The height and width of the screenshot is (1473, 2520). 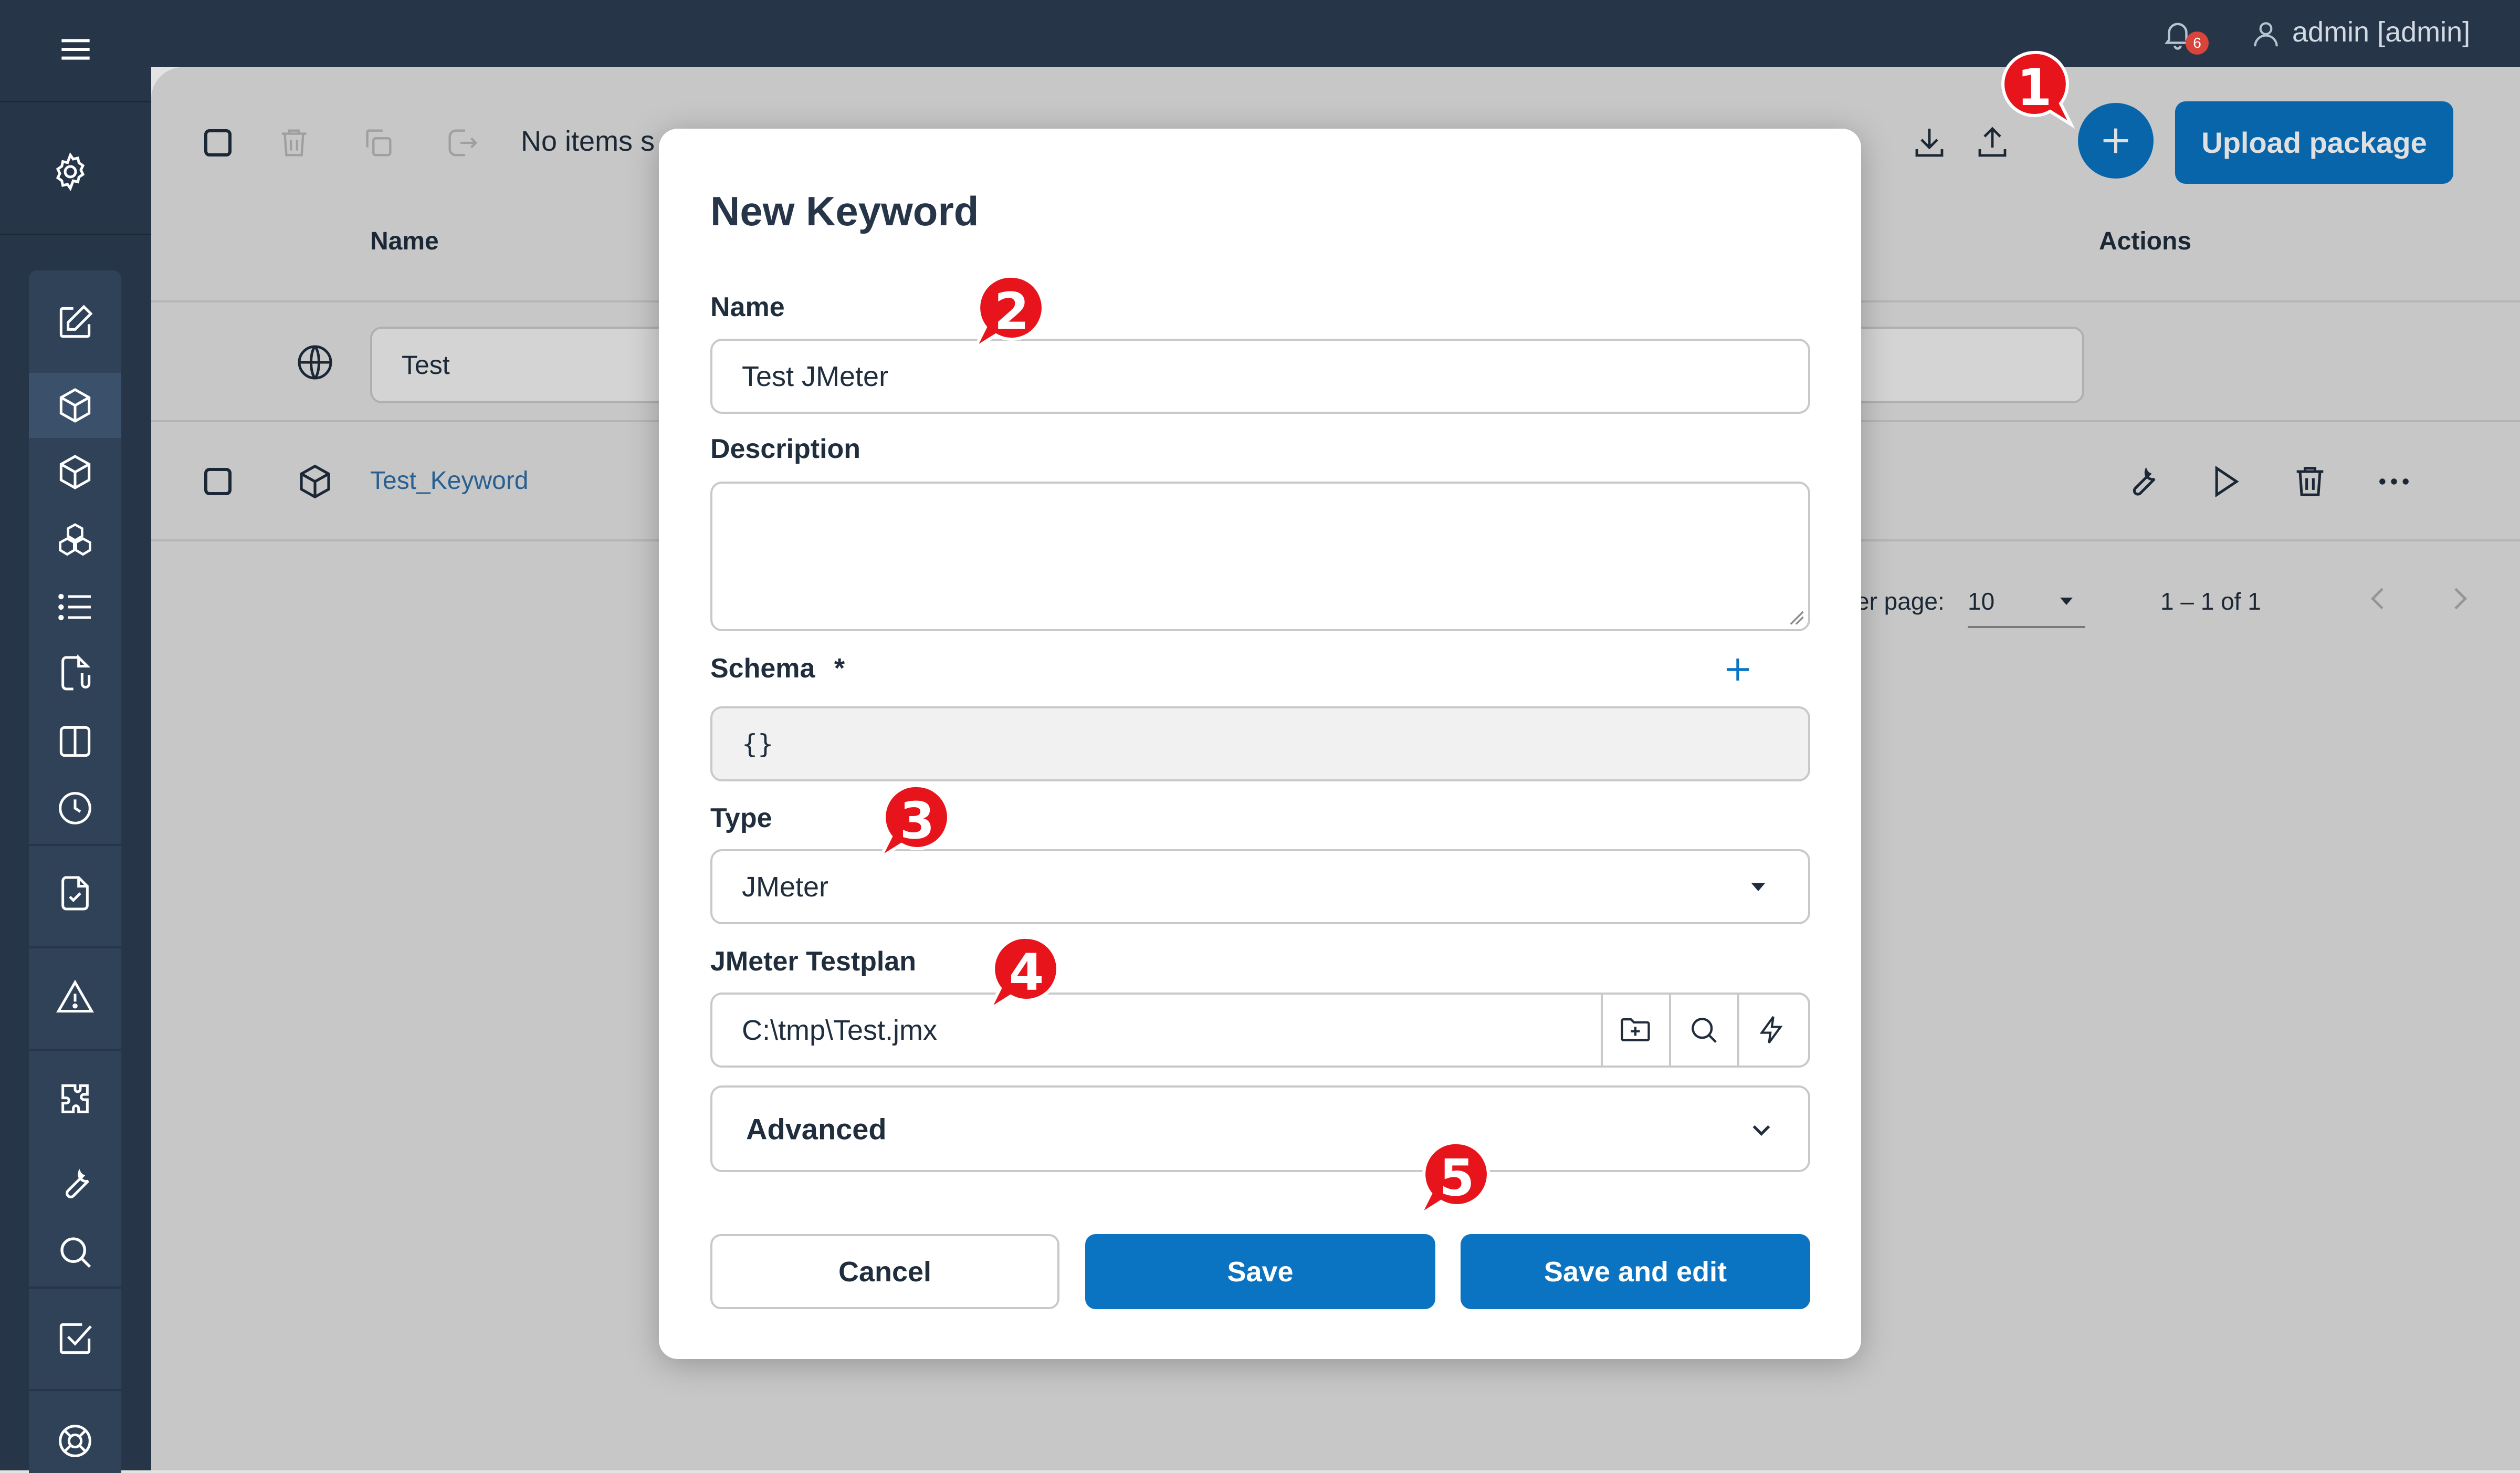 What do you see at coordinates (75, 1184) in the screenshot?
I see `admin-wrench-icon` at bounding box center [75, 1184].